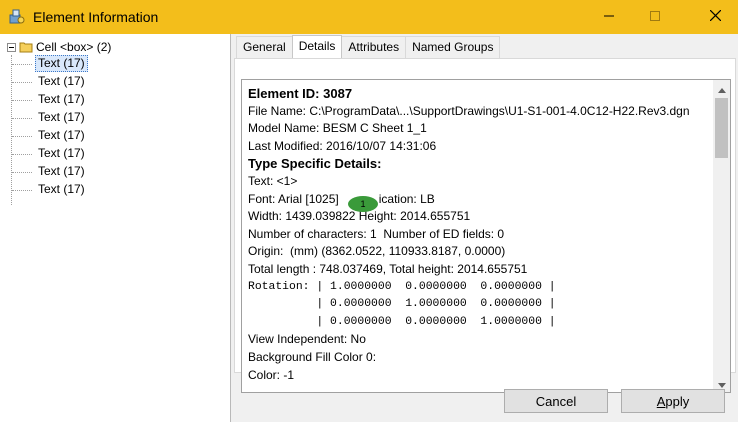 This screenshot has width=738, height=422. I want to click on cancel-button: Cancel, so click(556, 401).